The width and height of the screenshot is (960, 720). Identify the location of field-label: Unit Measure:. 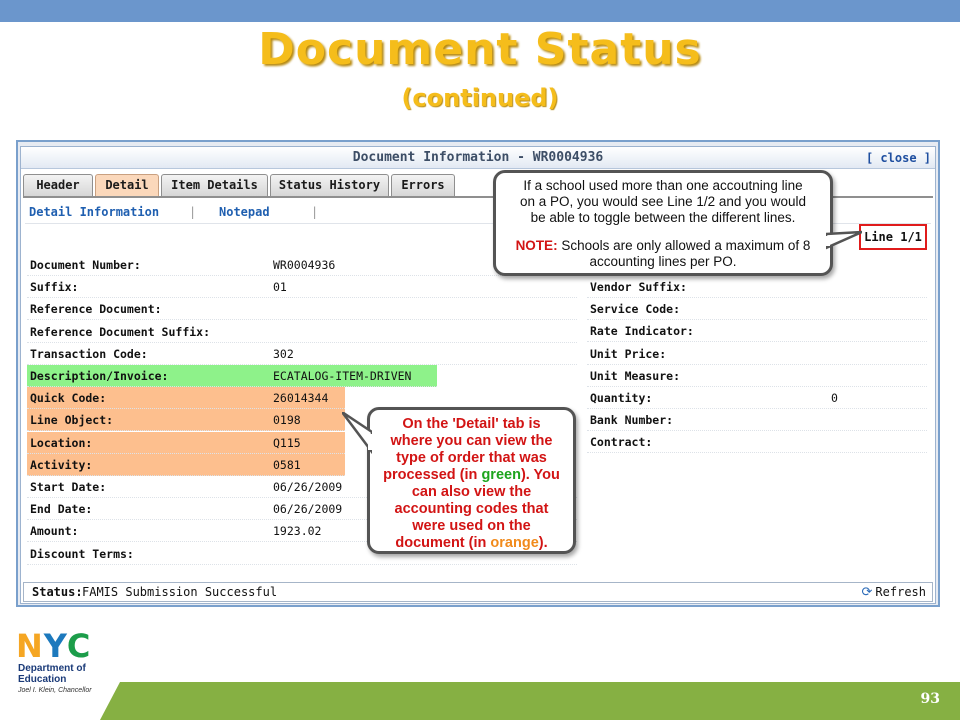
(635, 375).